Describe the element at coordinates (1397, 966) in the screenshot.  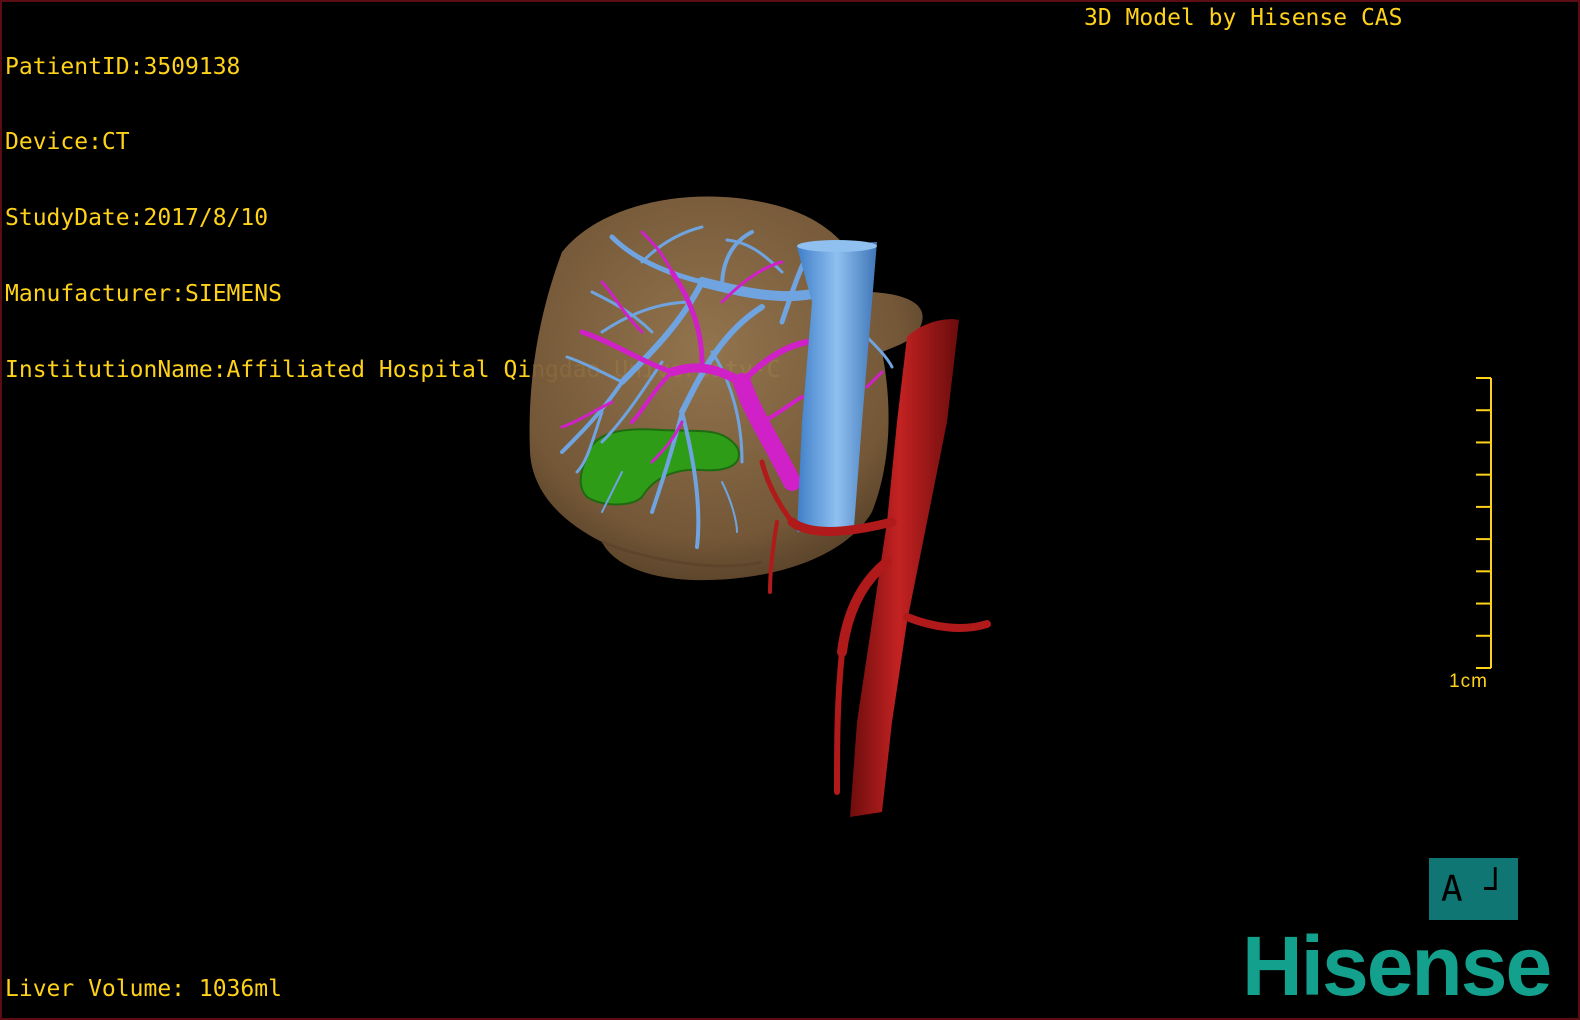
I see `hisense-logo: Hisense` at that location.